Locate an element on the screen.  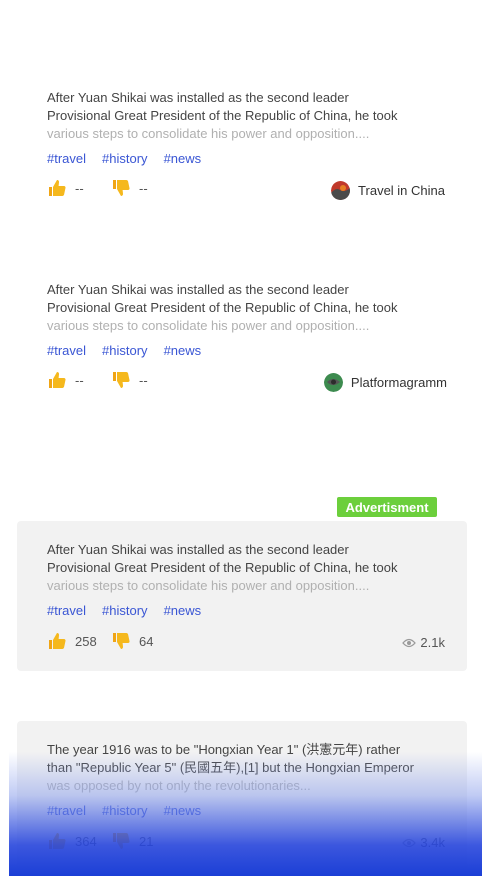
view-count: 2.1k is located at coordinates (423, 642).